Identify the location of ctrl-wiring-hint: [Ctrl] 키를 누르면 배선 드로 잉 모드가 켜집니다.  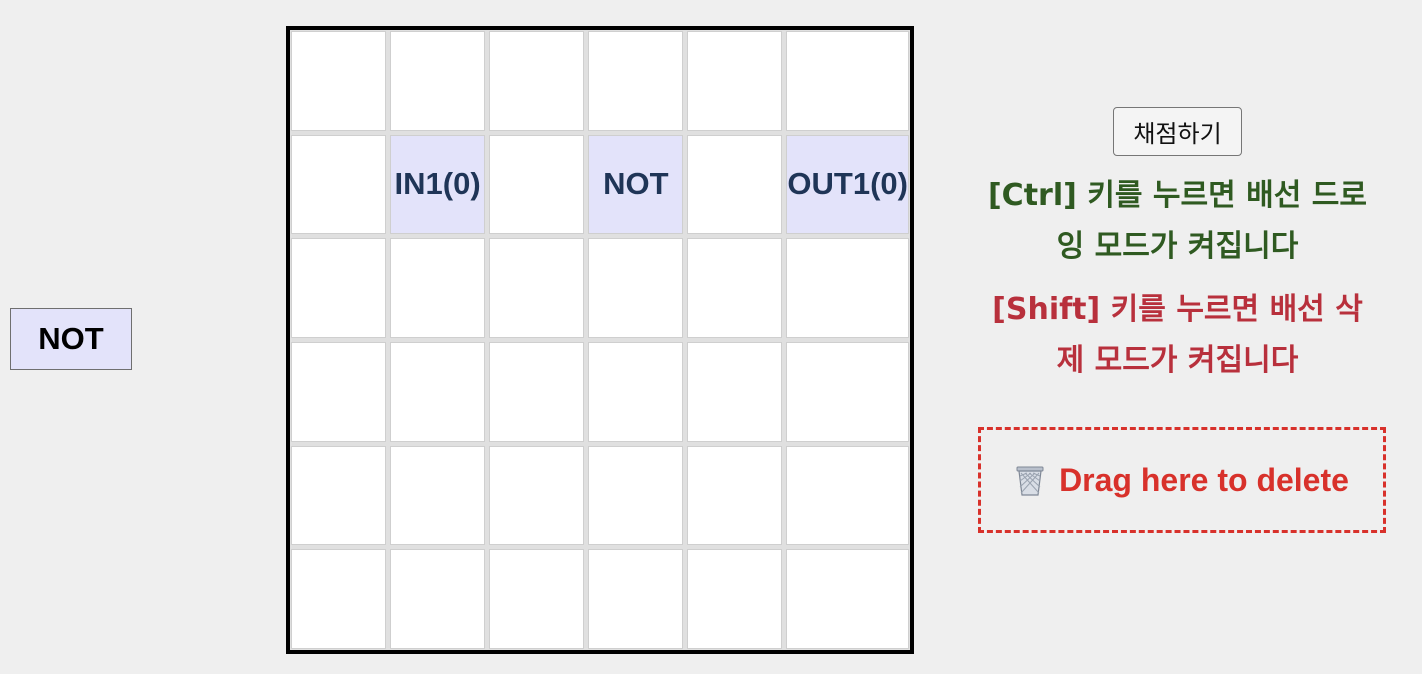
(1177, 221).